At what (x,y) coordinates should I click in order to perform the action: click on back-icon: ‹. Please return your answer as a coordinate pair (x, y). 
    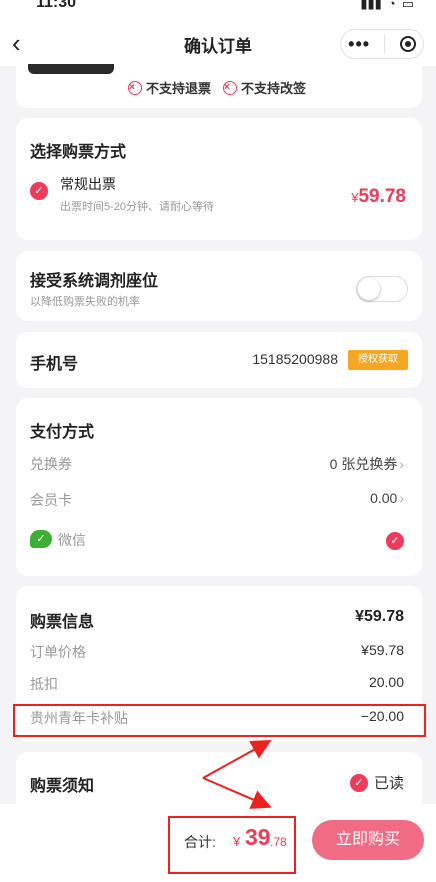
    Looking at the image, I should click on (26, 44).